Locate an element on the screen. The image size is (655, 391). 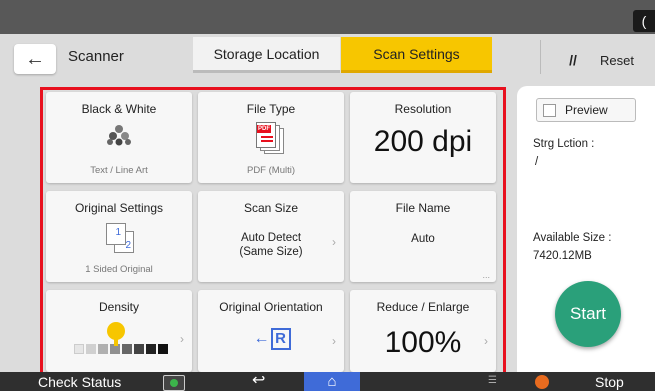
card-label: Resolution is located at coordinates (423, 109).